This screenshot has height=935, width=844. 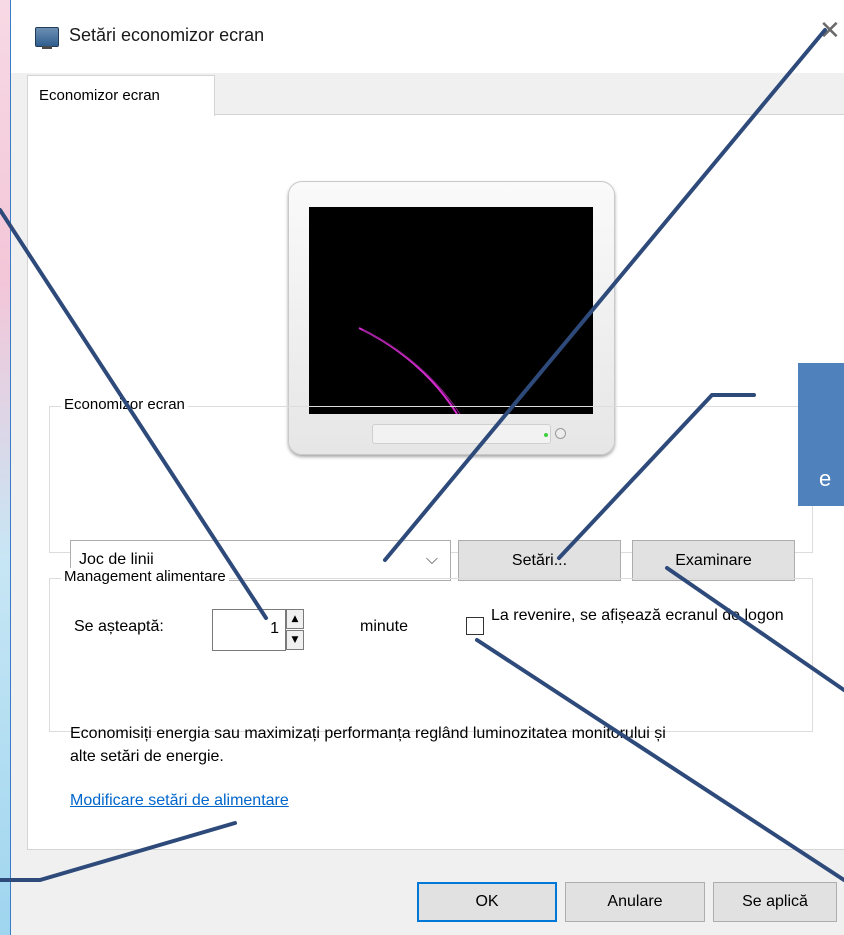 What do you see at coordinates (124, 404) in the screenshot?
I see `screensaver-group-legend: Economizor ecran` at bounding box center [124, 404].